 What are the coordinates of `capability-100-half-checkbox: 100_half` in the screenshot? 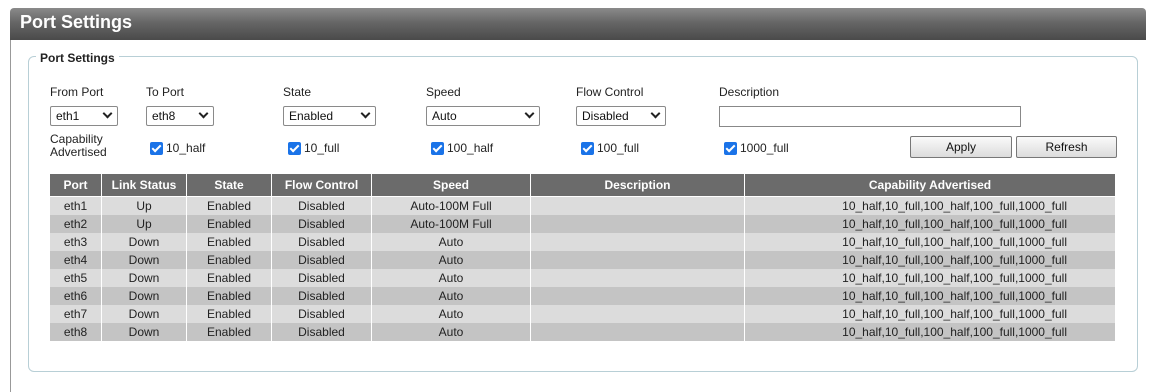 It's located at (462, 148).